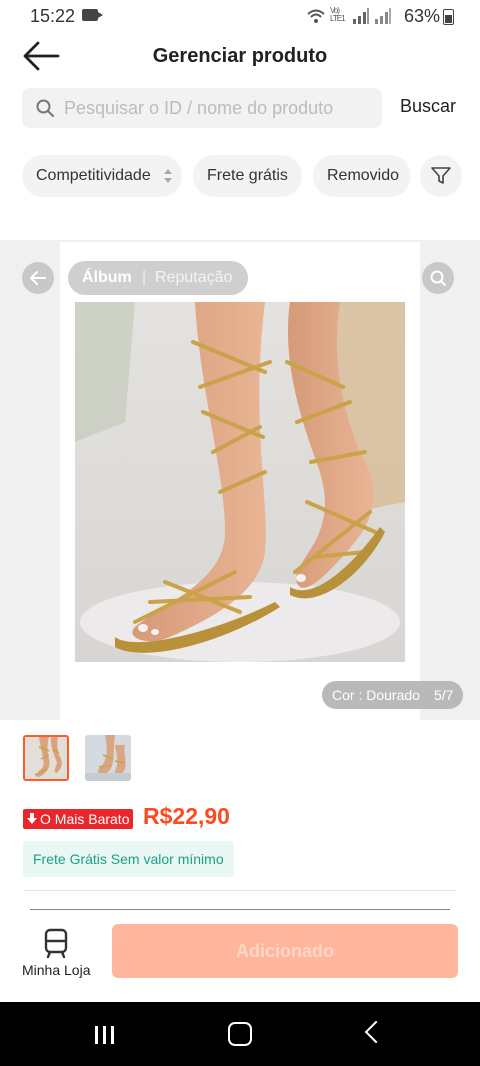  Describe the element at coordinates (56, 970) in the screenshot. I see `my-store-label: Minha Loja` at that location.